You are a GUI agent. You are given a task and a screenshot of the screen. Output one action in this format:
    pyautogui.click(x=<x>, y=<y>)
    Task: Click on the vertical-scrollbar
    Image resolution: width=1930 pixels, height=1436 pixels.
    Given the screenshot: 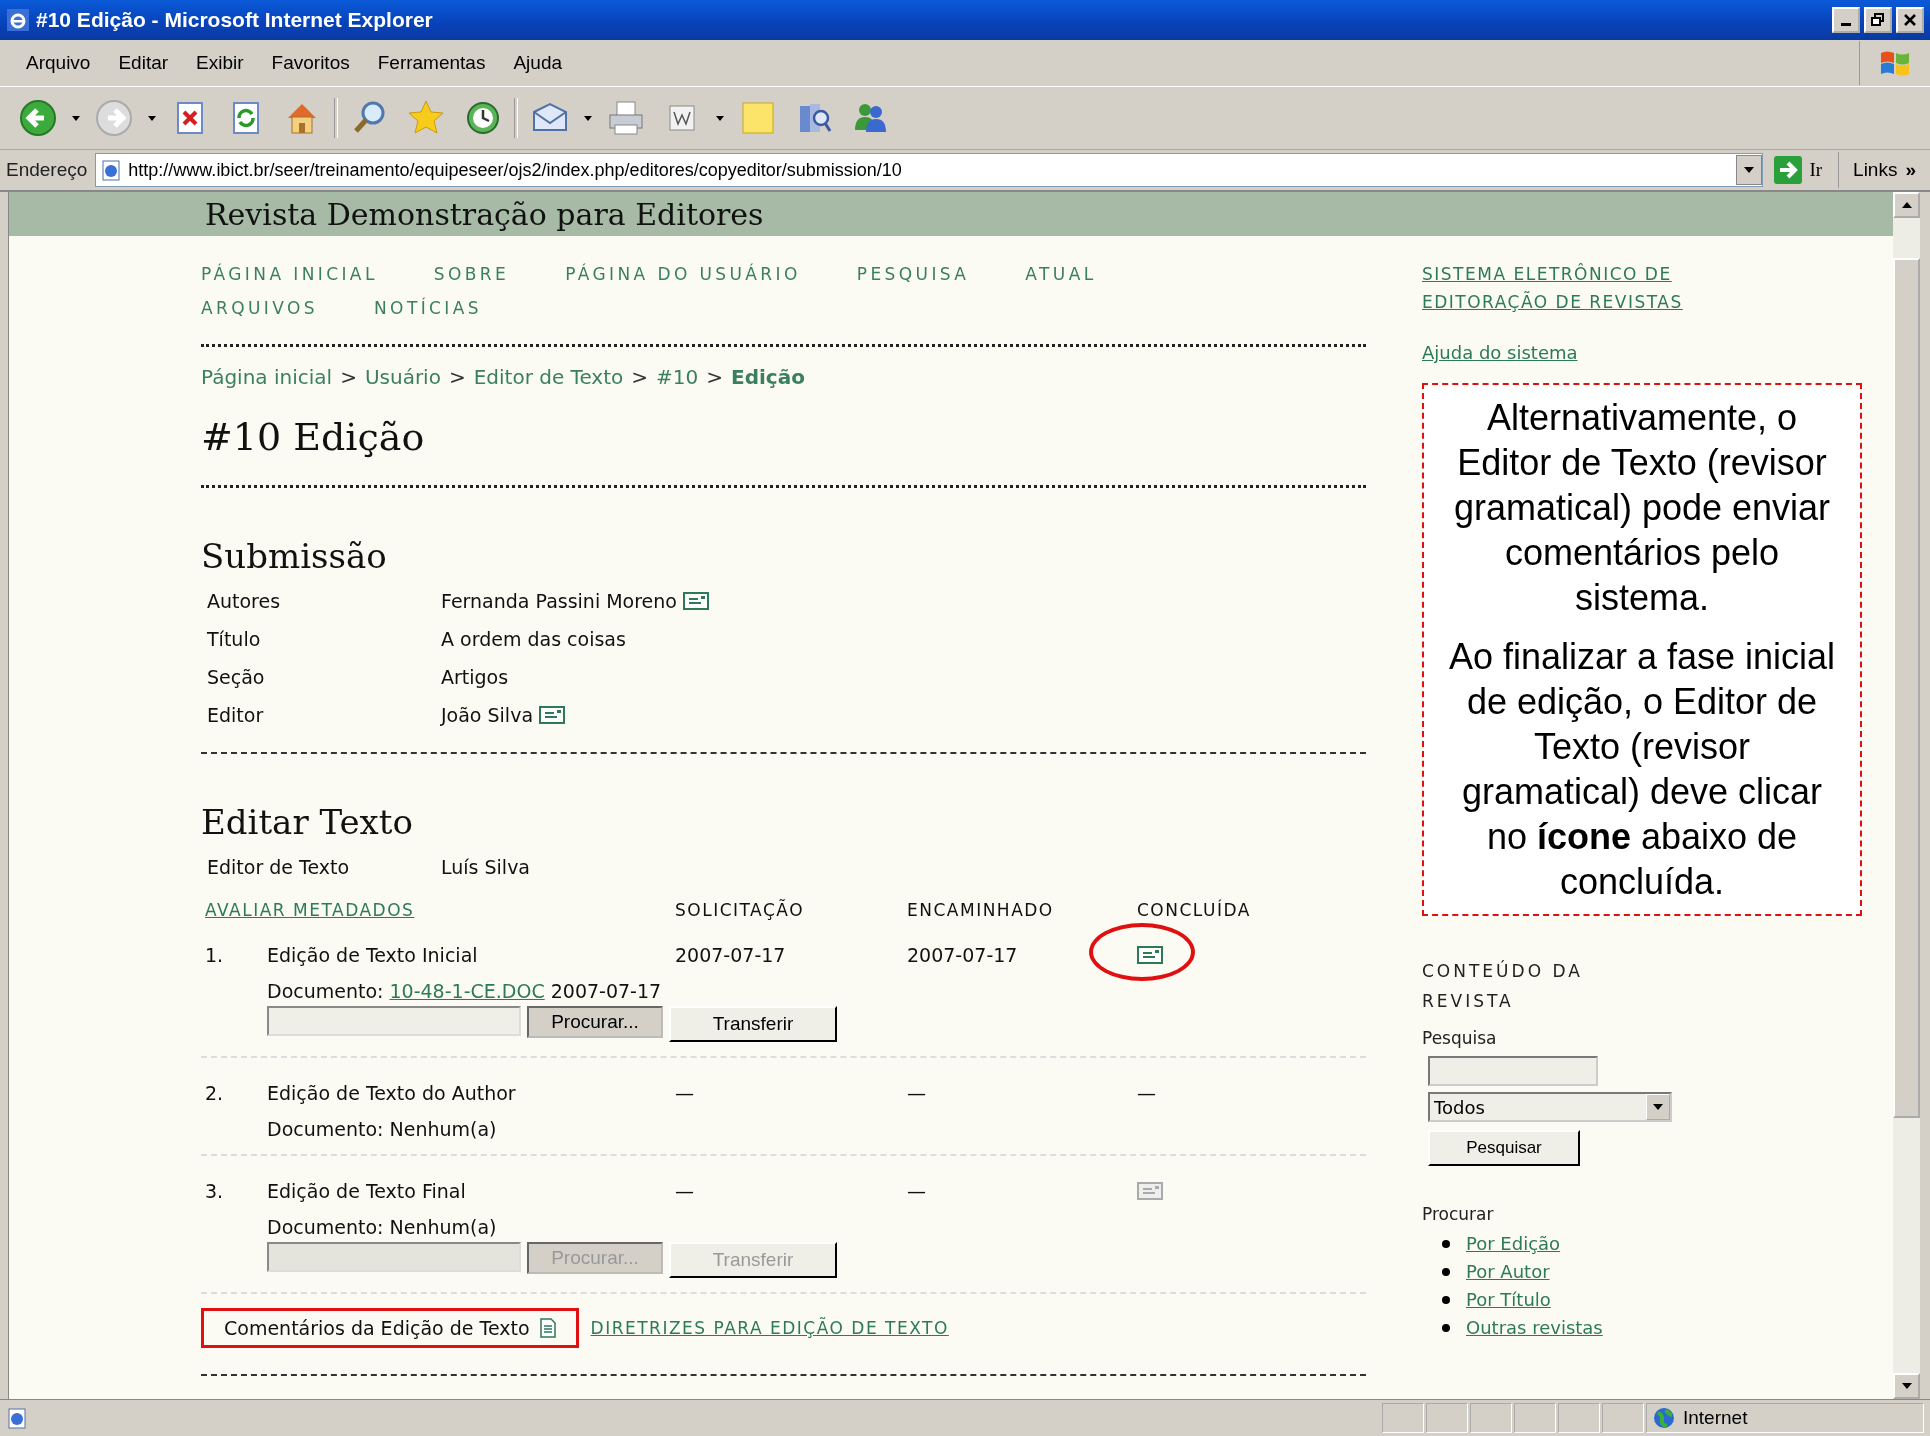 What is the action you would take?
    pyautogui.click(x=1906, y=795)
    